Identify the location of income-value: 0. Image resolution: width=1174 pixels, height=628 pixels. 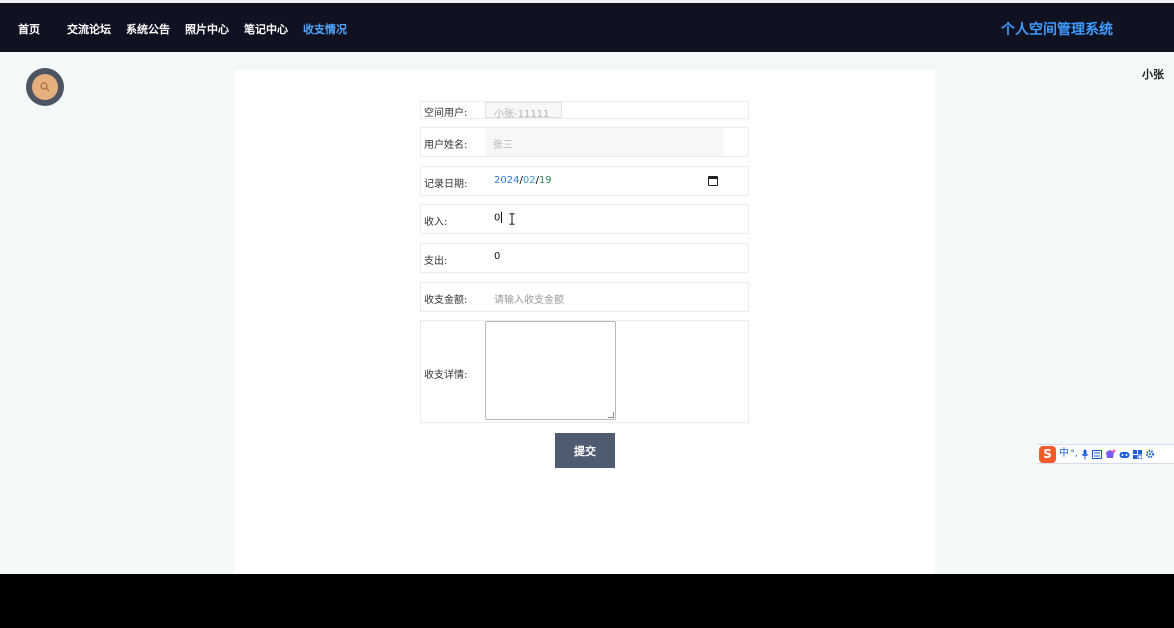
(497, 218).